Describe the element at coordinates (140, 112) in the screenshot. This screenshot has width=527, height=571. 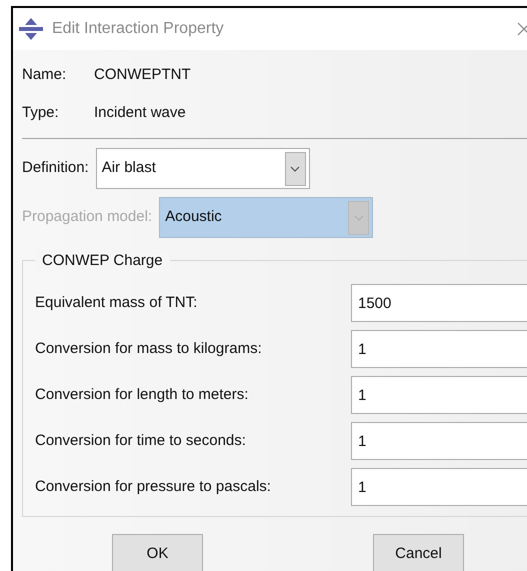
I see `info-value: Incident wave` at that location.